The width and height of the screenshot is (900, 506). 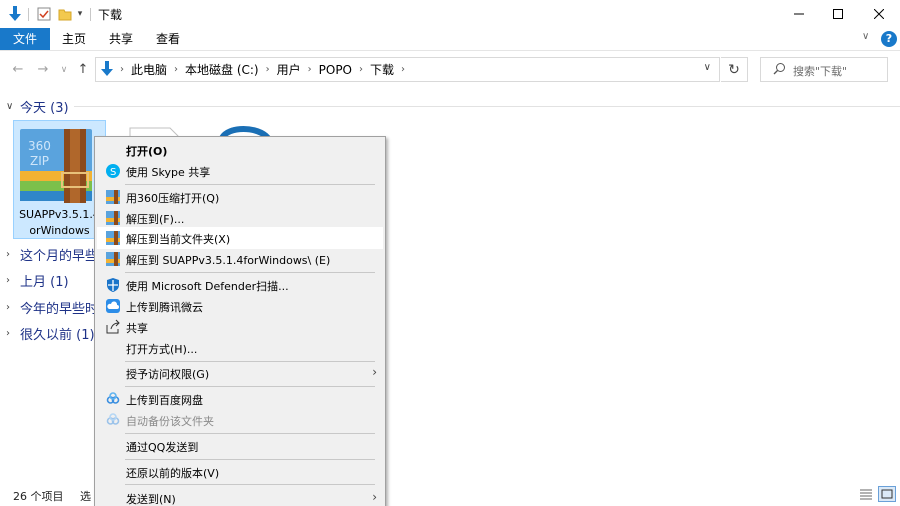 What do you see at coordinates (240, 373) in the screenshot?
I see `menu-item-grant-access: 授予访问权限(G) ›` at bounding box center [240, 373].